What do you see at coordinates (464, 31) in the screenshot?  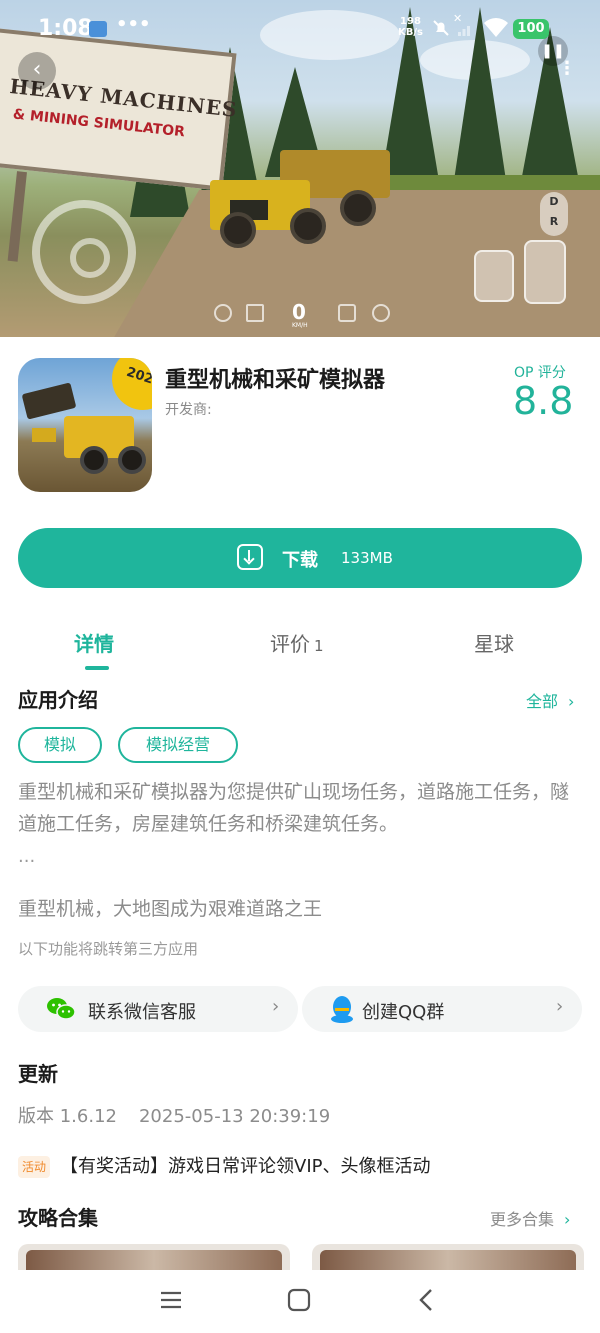 I see `signal-icon` at bounding box center [464, 31].